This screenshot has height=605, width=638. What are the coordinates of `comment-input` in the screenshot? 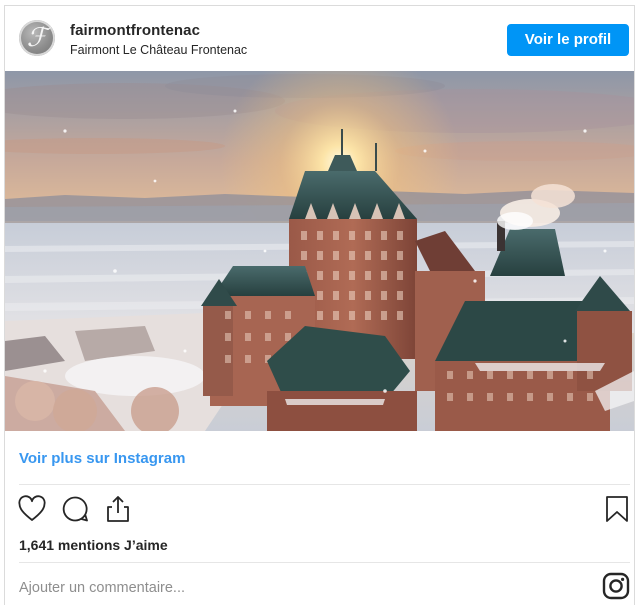 It's located at (299, 588).